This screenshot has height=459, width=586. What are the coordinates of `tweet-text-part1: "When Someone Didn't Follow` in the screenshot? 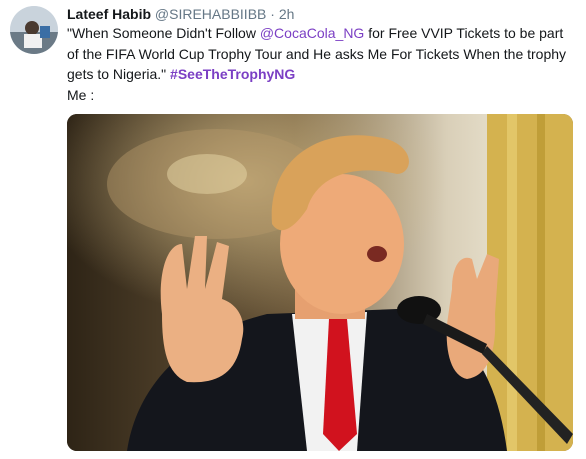 It's located at (163, 33).